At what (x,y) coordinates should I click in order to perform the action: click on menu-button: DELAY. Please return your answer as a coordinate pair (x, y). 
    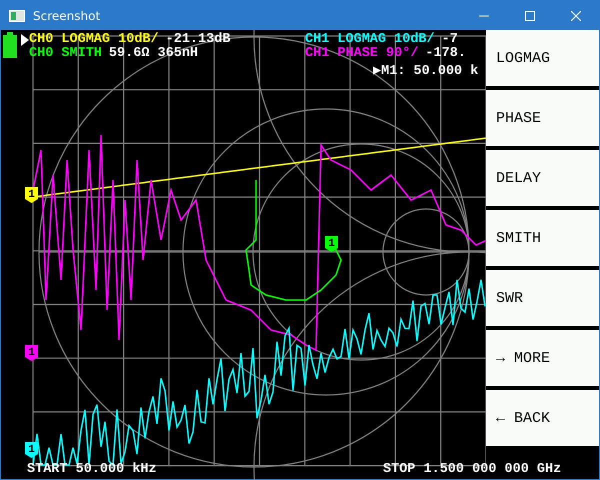
    Looking at the image, I should click on (542, 178).